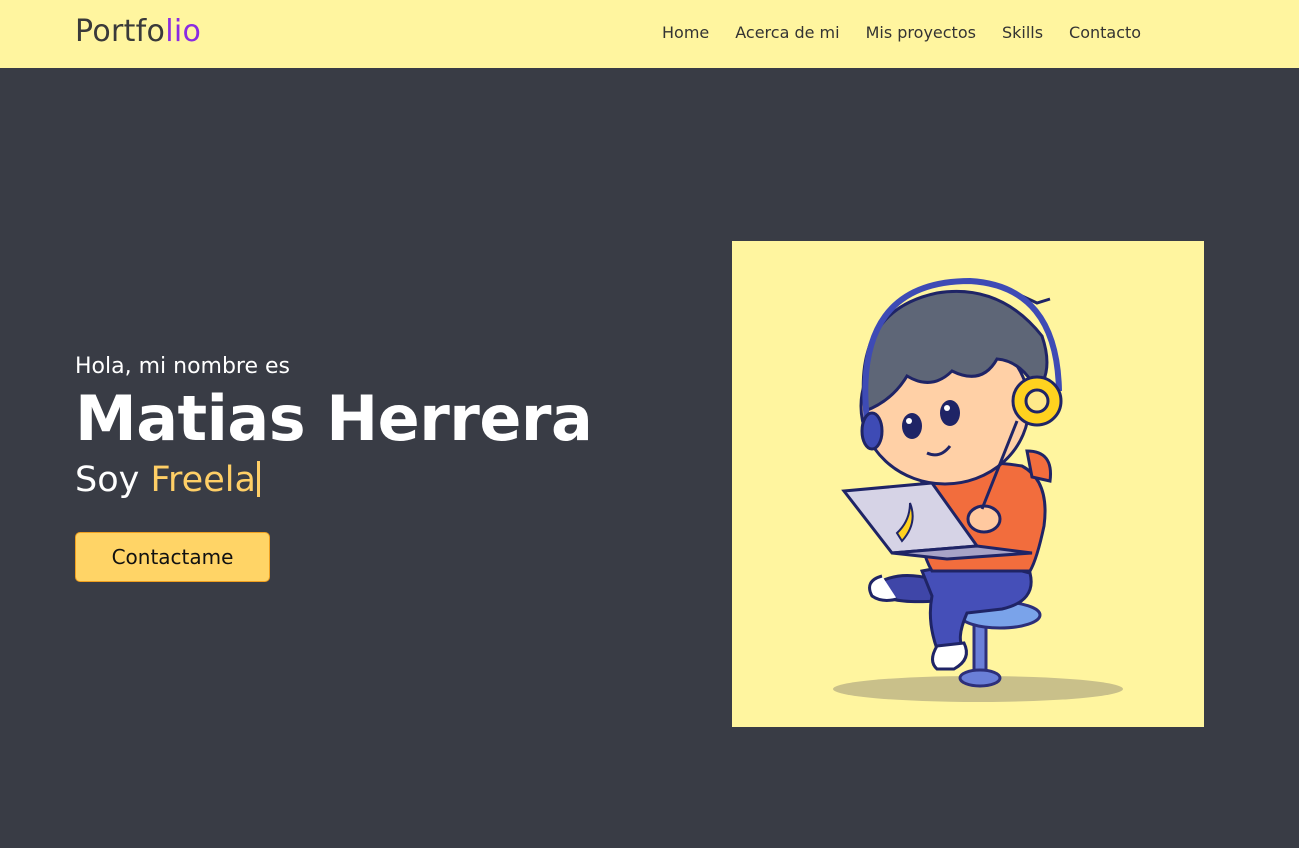 The height and width of the screenshot is (848, 1299). Describe the element at coordinates (787, 33) in the screenshot. I see `nav-about: Acerca de mi` at that location.